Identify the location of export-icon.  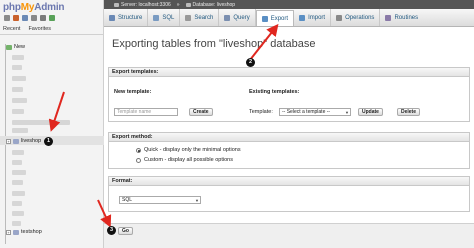
(264, 18).